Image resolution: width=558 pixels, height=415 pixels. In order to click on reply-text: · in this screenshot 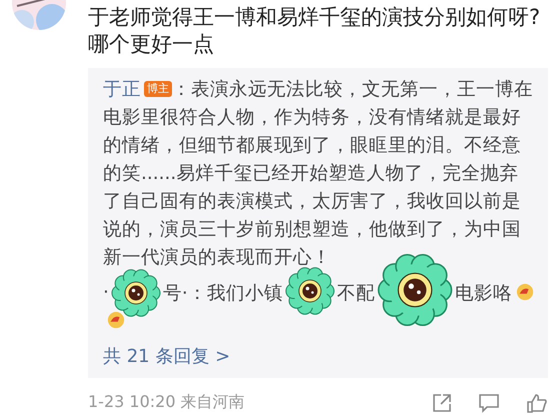, I will do `click(106, 292)`.